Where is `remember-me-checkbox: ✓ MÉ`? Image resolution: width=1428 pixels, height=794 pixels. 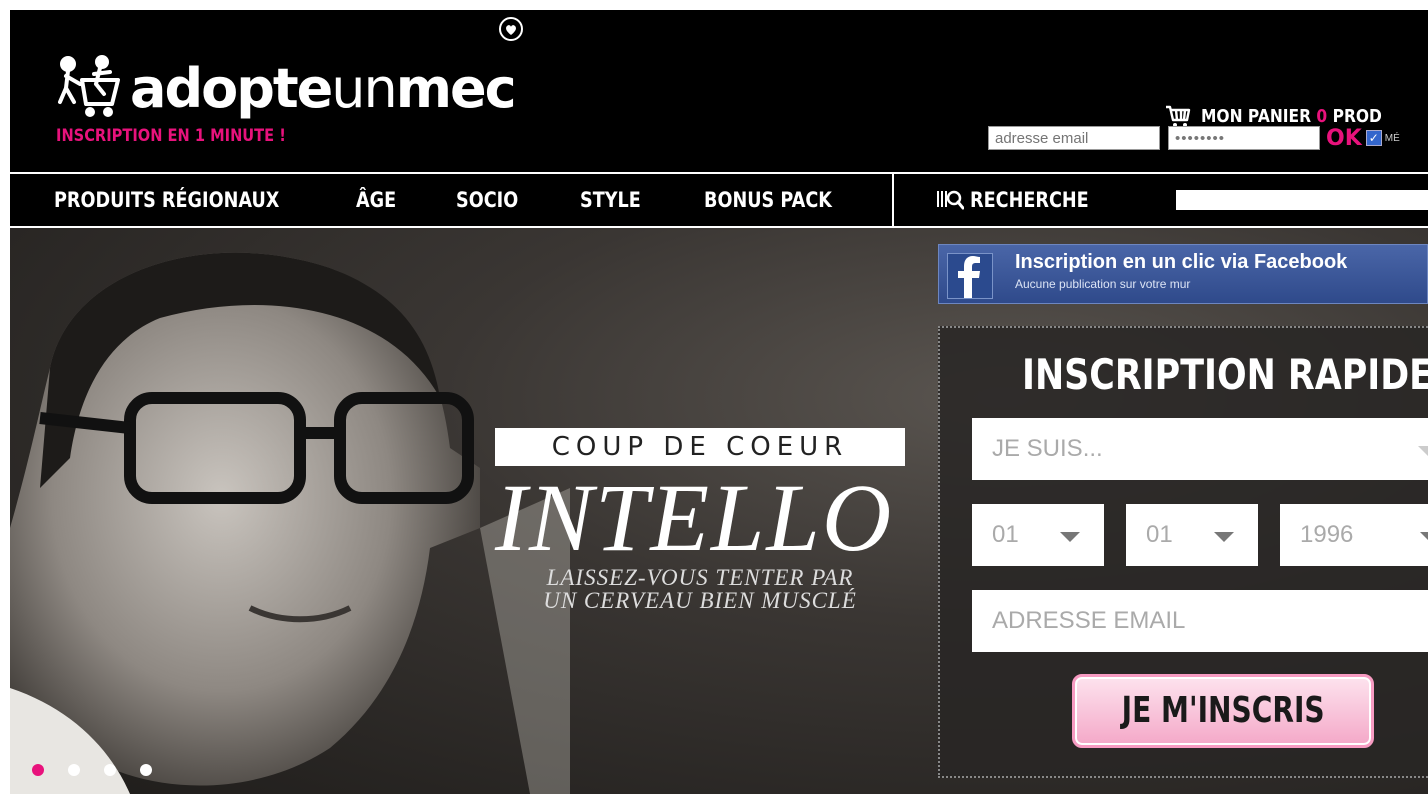 remember-me-checkbox: ✓ MÉ is located at coordinates (1382, 138).